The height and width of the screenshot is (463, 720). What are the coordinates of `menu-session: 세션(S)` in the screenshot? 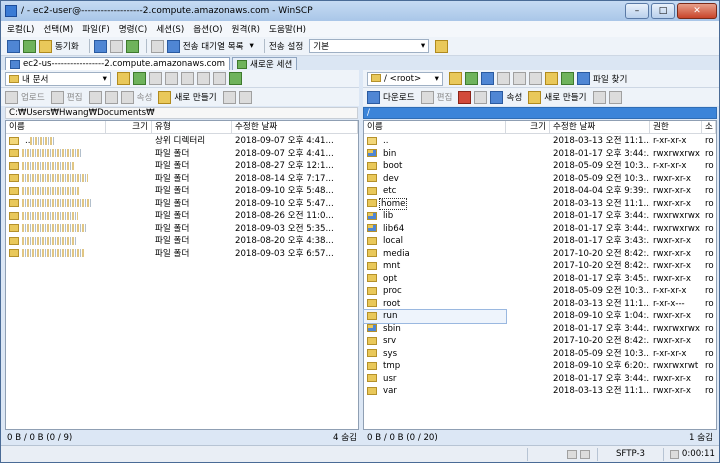 It's located at (170, 29).